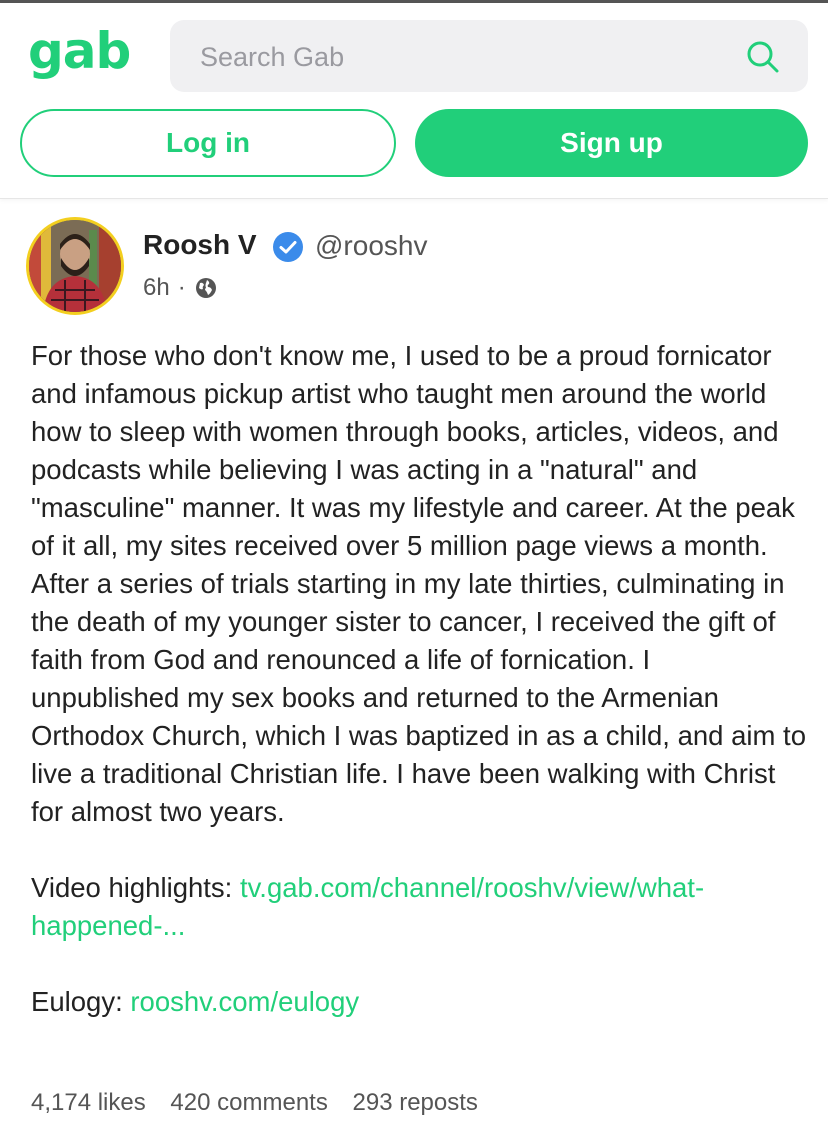 This screenshot has height=1135, width=828. I want to click on eulogy-link: rooshv.com/eulogy, so click(244, 1001).